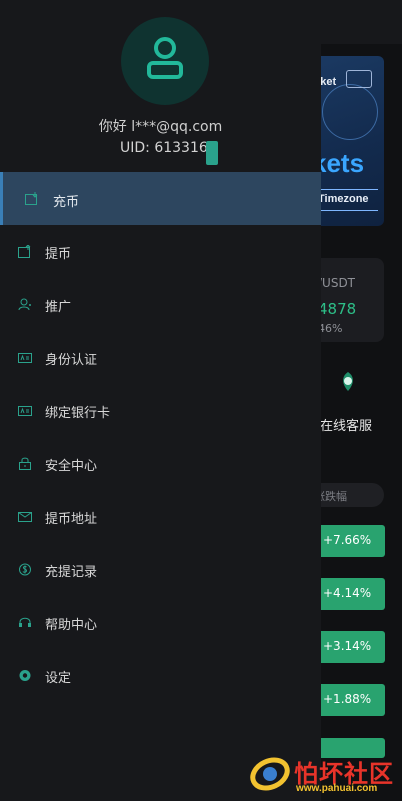  I want to click on lock-icon, so click(25, 463).